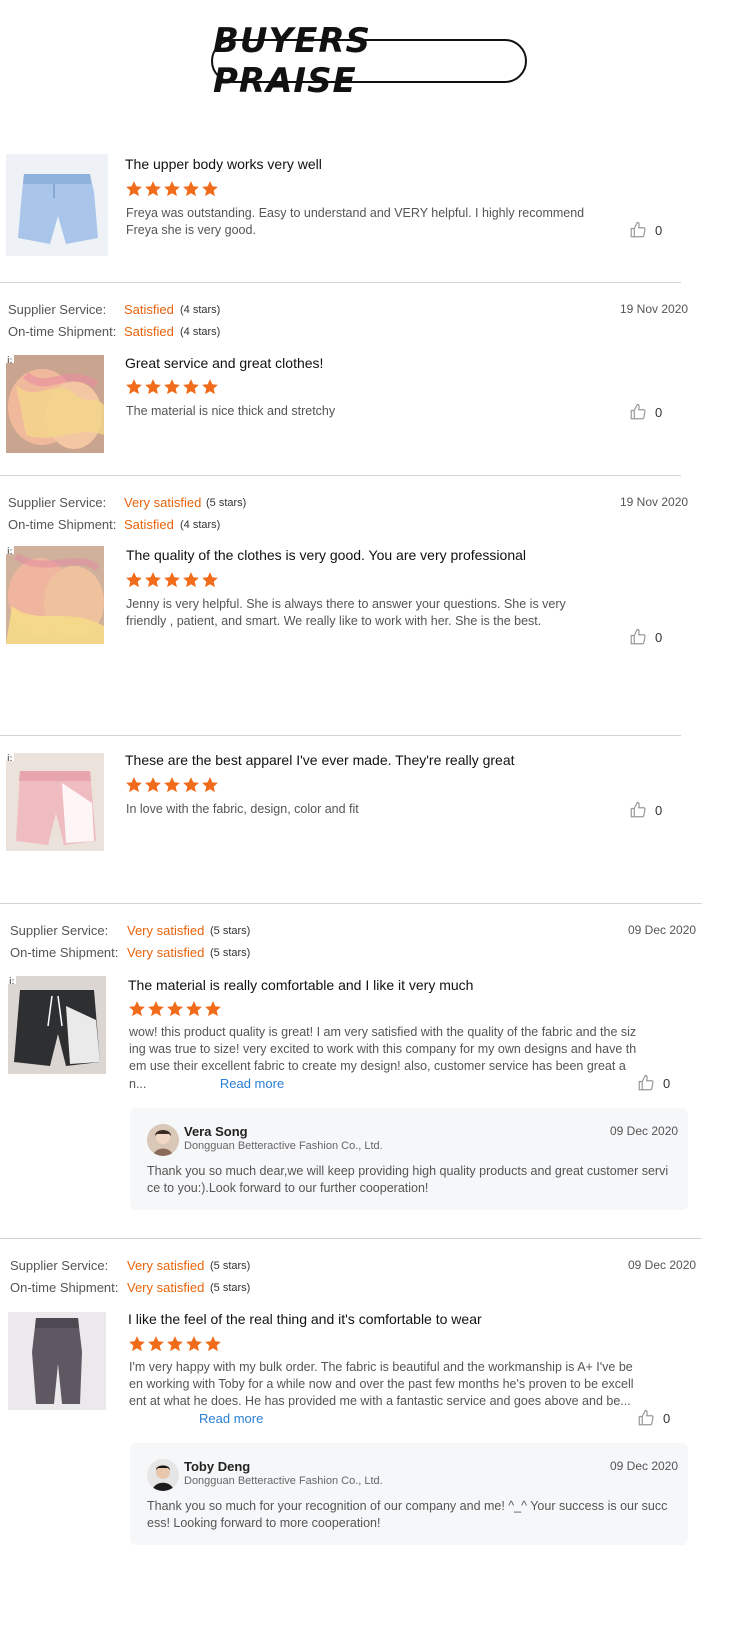 The width and height of the screenshot is (750, 1643). Describe the element at coordinates (216, 1131) in the screenshot. I see `reply-author-name: Vera Song` at that location.